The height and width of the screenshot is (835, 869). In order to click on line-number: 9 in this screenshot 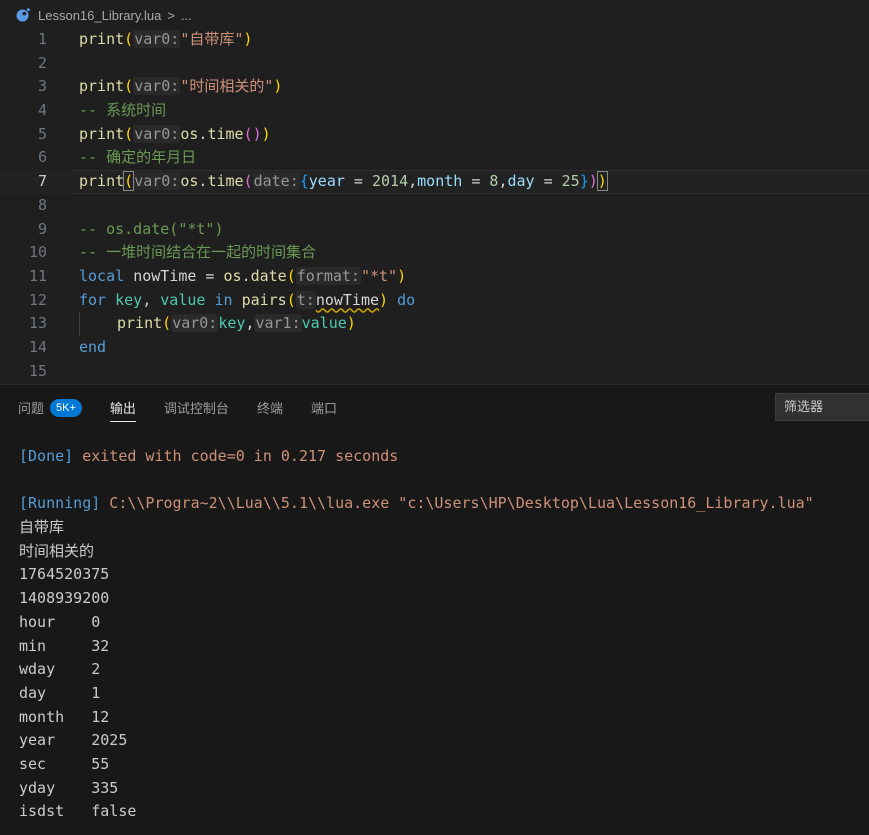, I will do `click(42, 228)`.